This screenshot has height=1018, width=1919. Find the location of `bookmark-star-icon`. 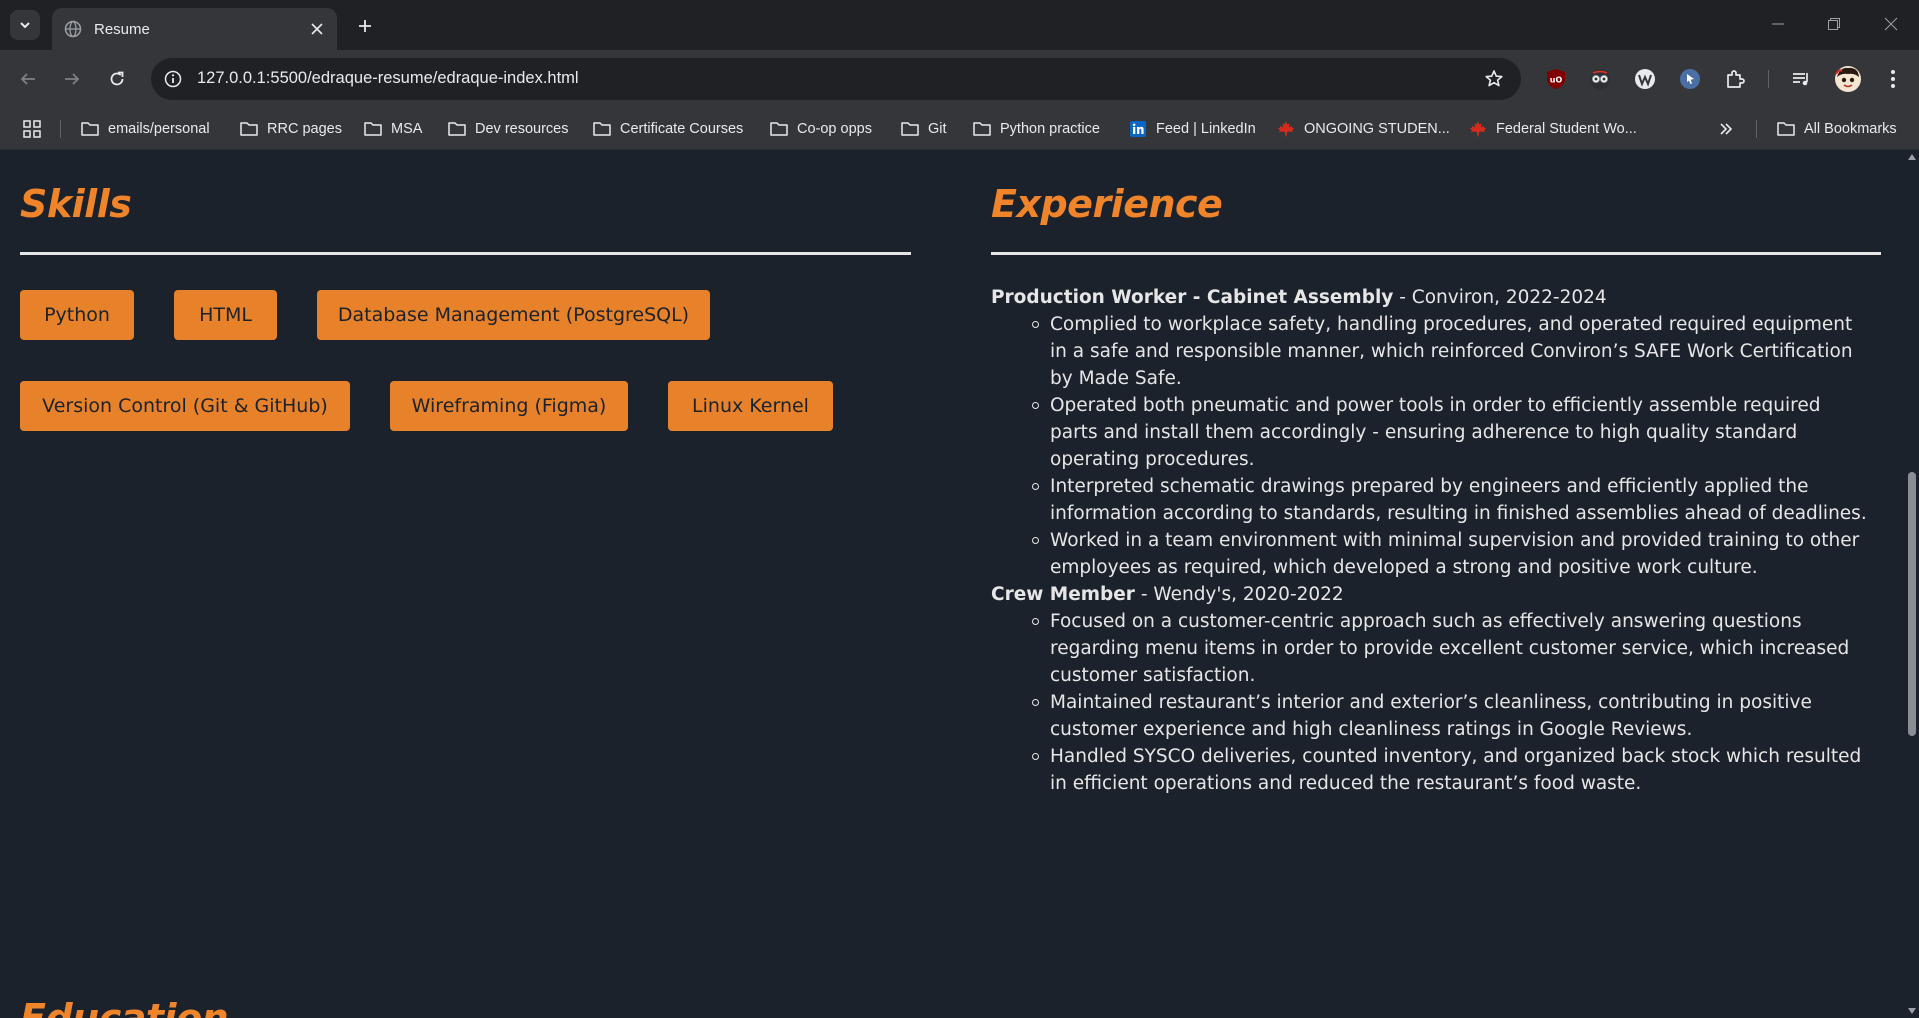

bookmark-star-icon is located at coordinates (1494, 79).